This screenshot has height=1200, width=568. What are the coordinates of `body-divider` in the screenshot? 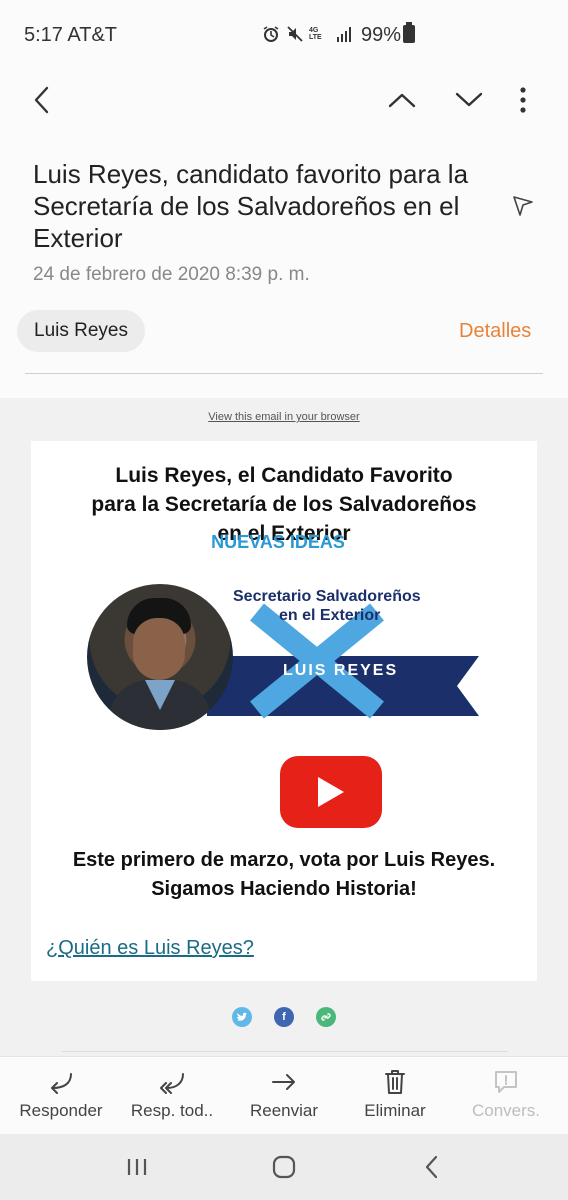 It's located at (285, 1051).